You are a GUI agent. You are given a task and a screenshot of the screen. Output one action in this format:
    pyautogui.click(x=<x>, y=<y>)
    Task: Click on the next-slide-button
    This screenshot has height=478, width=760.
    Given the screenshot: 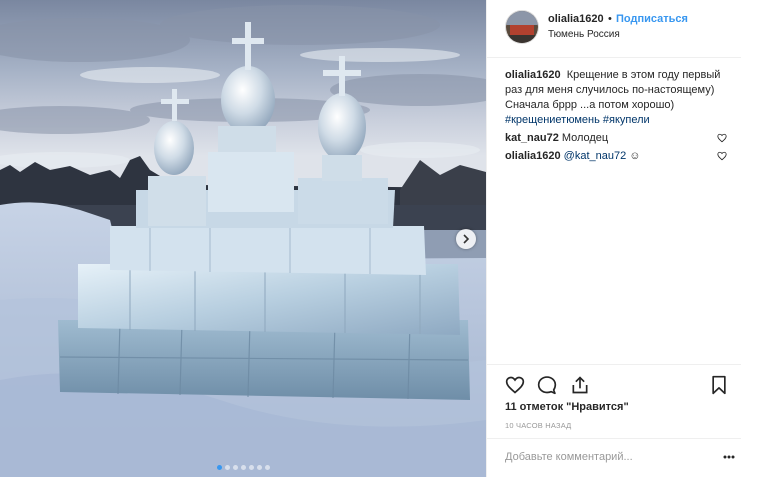 What is the action you would take?
    pyautogui.click(x=466, y=239)
    